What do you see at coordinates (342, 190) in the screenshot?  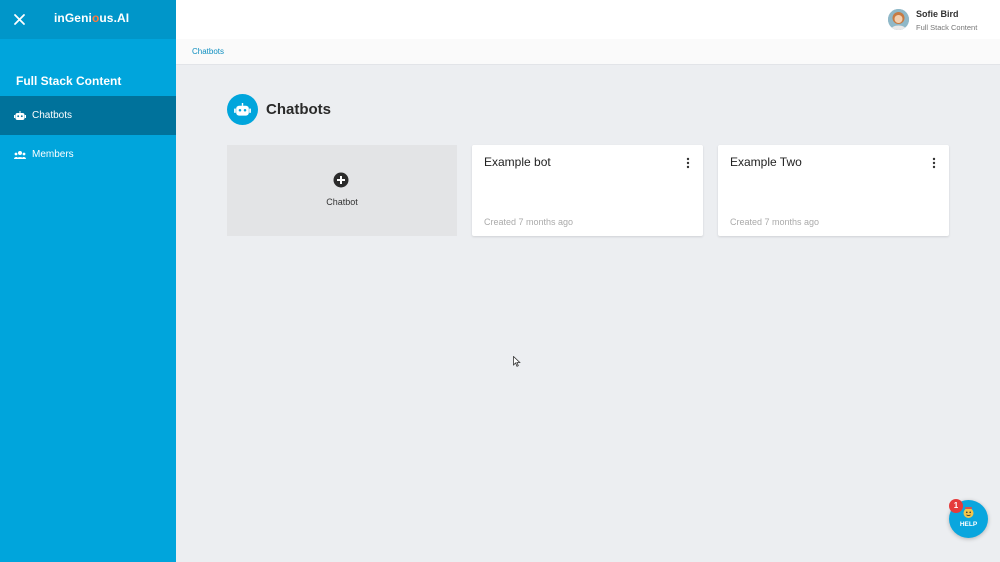 I see `add-chatbot-card` at bounding box center [342, 190].